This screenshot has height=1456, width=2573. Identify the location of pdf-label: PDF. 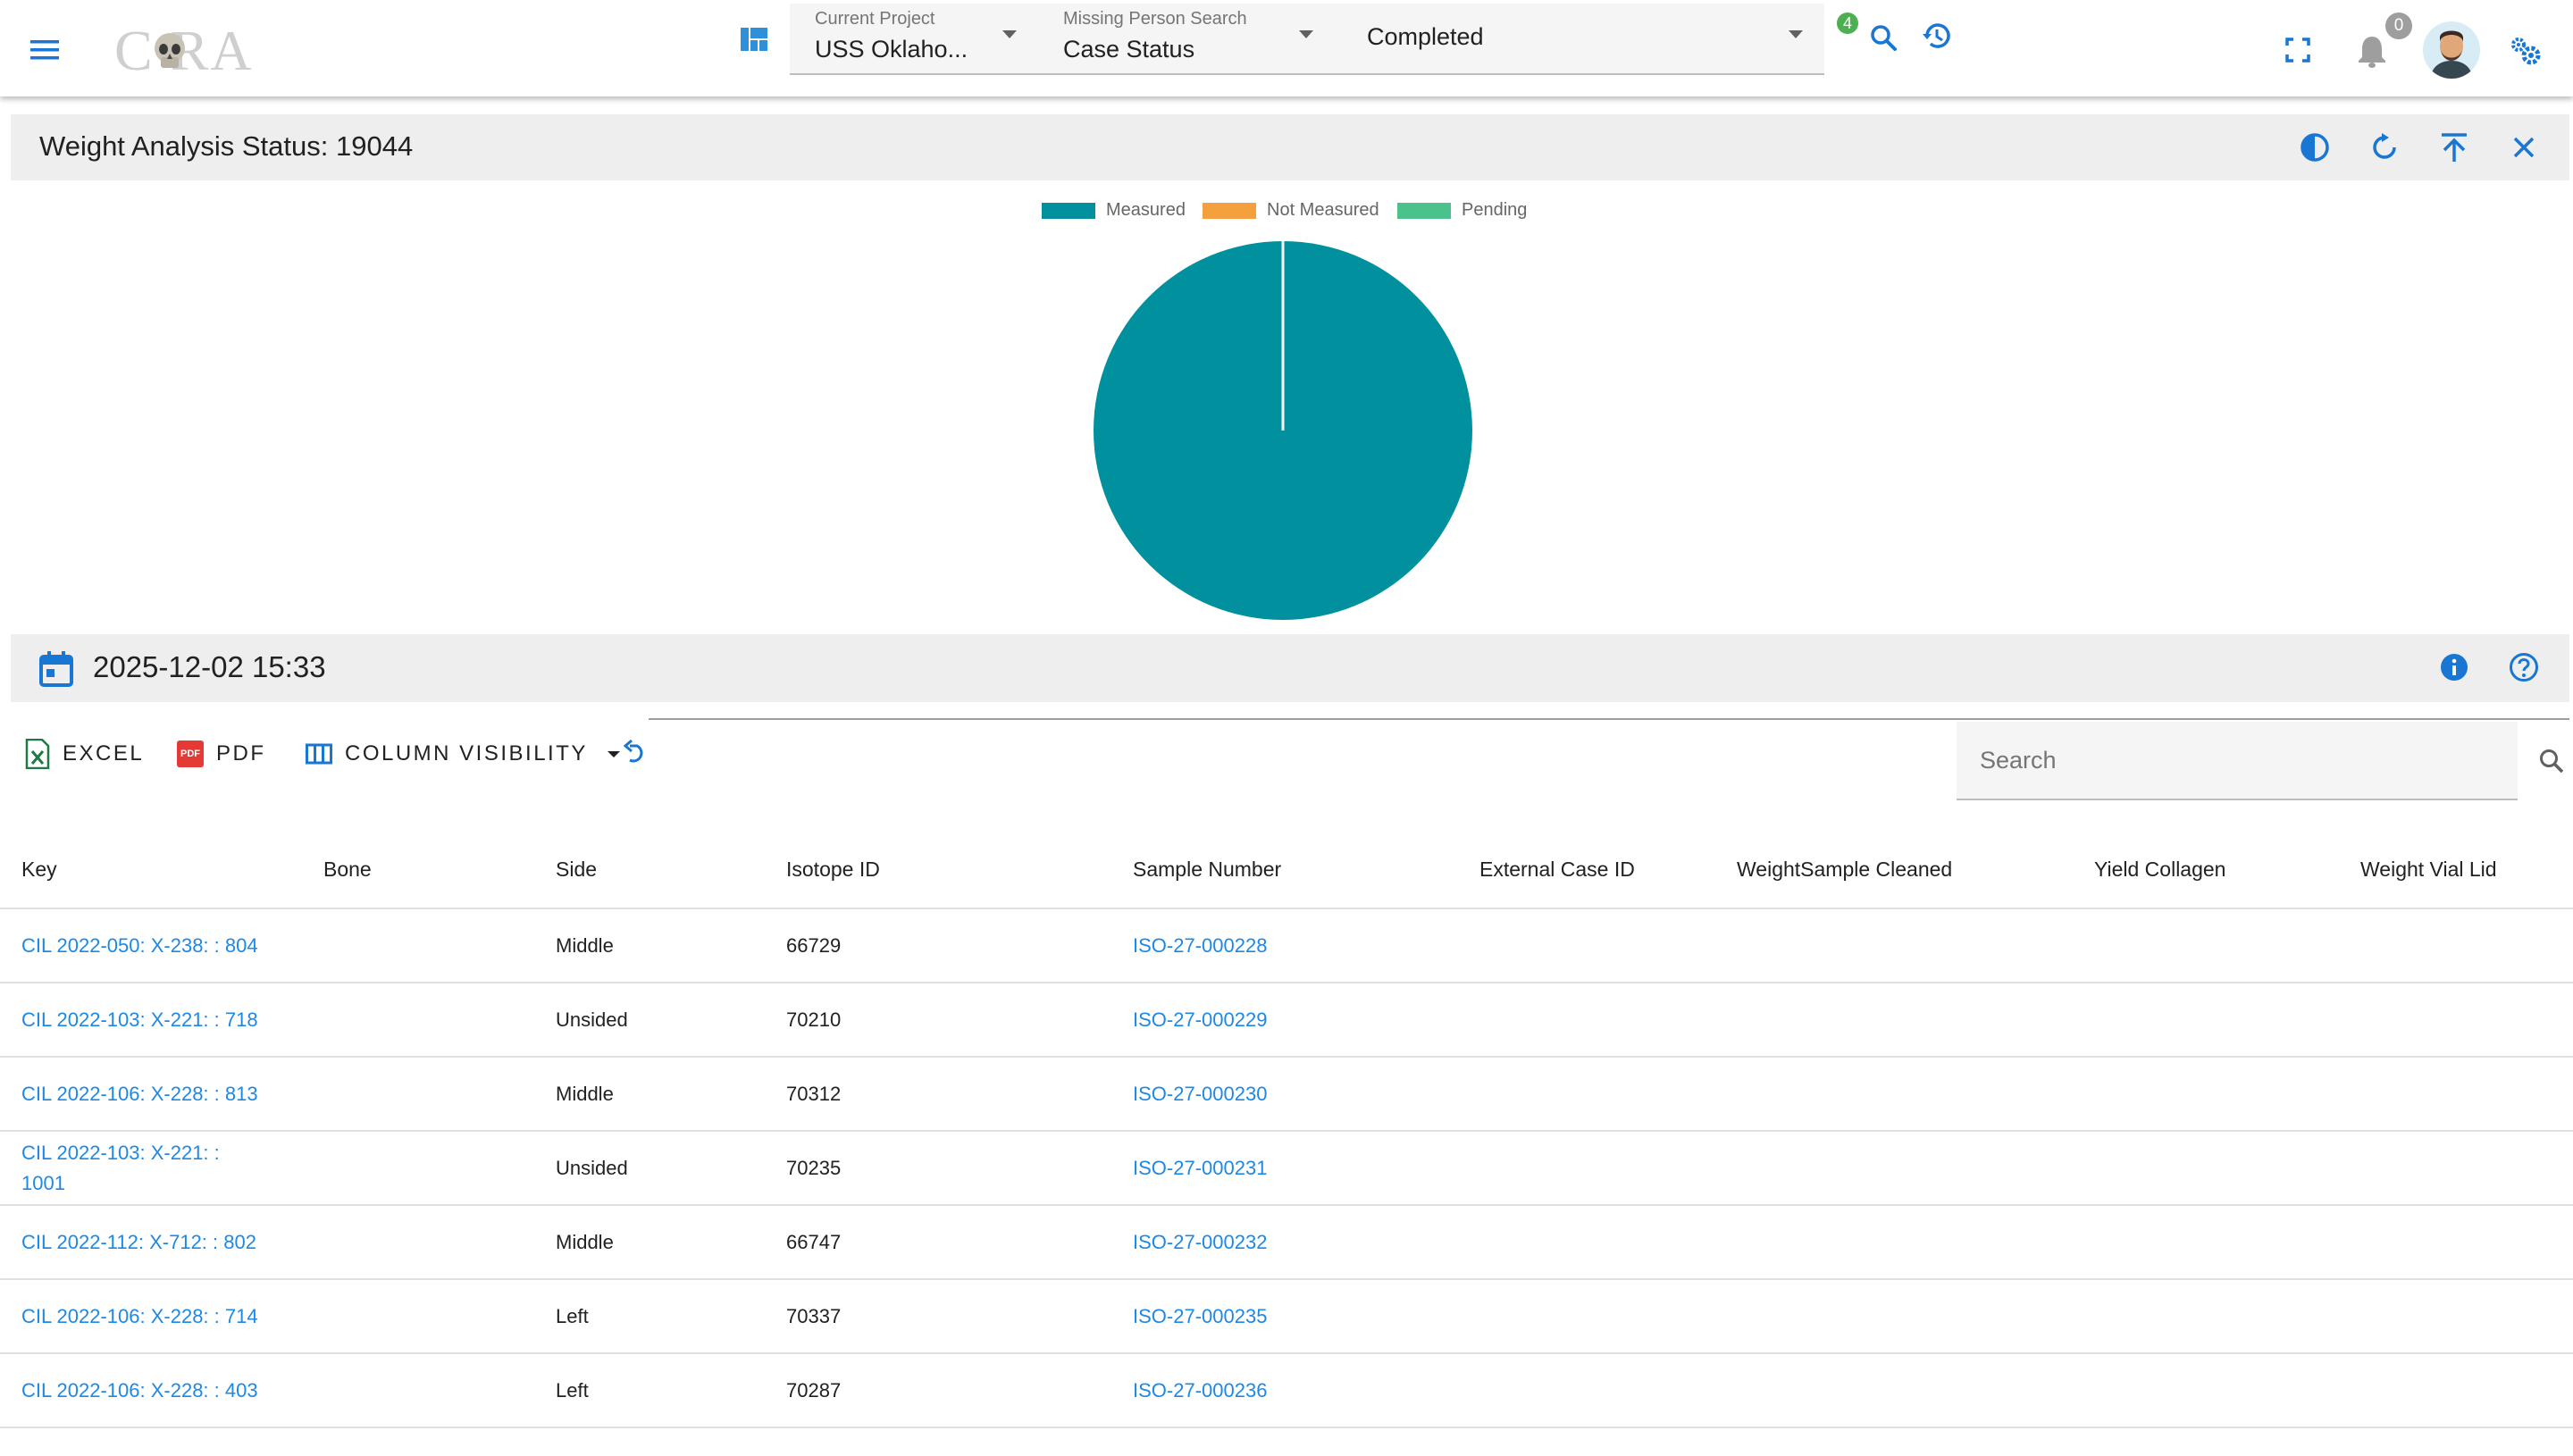
(241, 753).